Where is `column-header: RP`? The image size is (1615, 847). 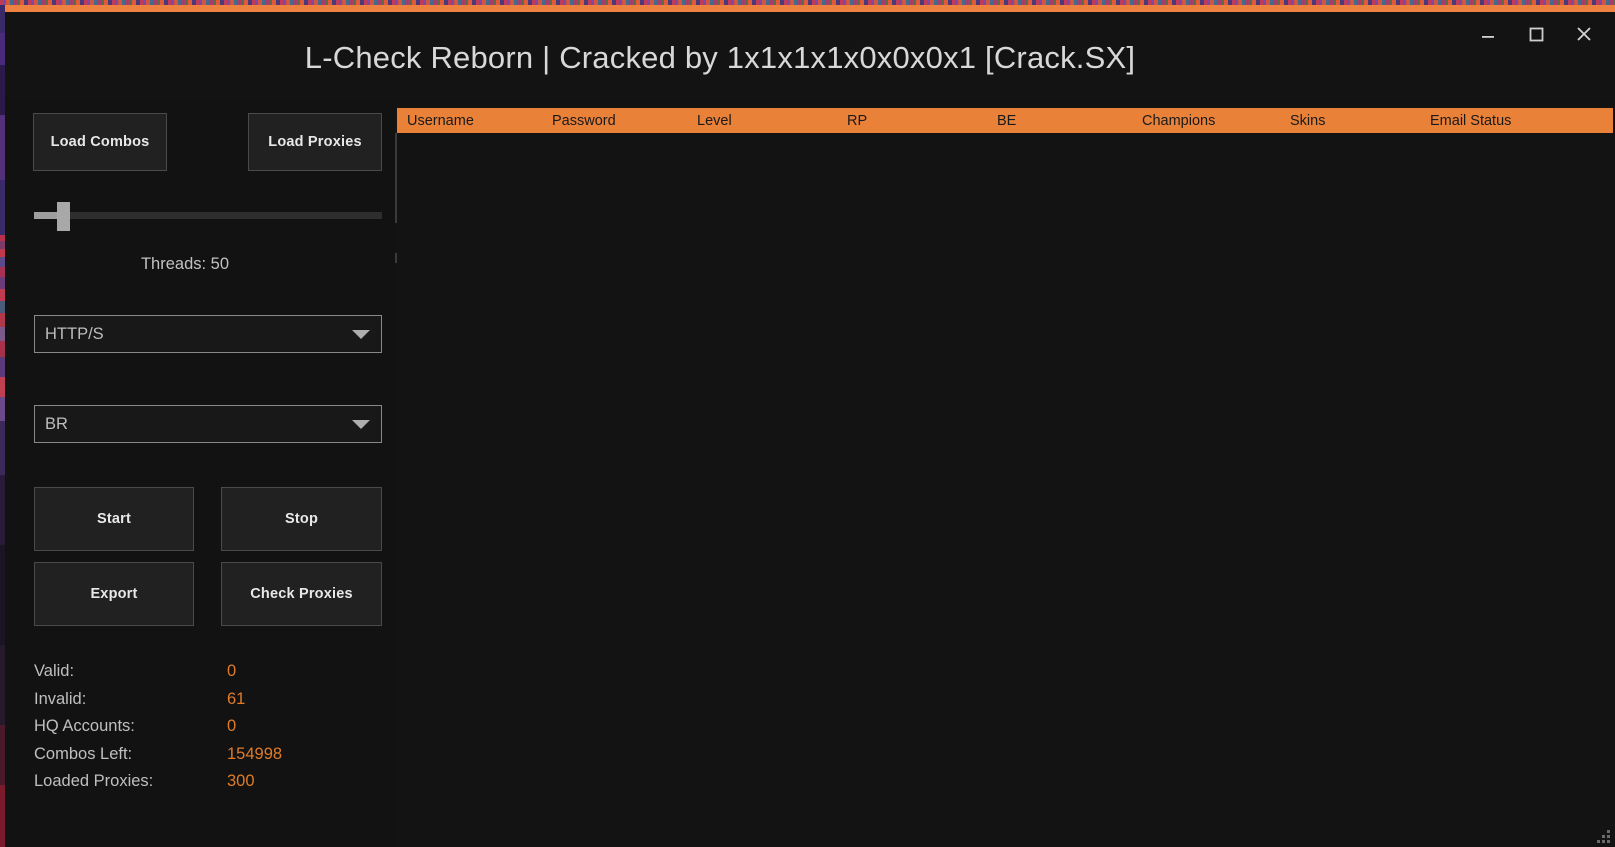
column-header: RP is located at coordinates (912, 121).